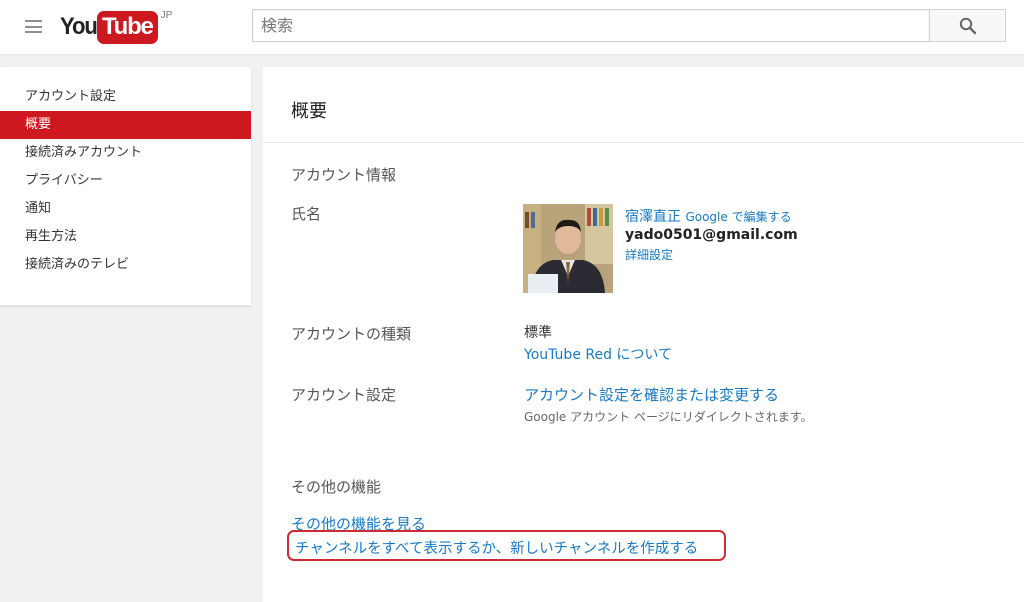  What do you see at coordinates (351, 334) in the screenshot?
I see `account-type-label: アカウントの種類` at bounding box center [351, 334].